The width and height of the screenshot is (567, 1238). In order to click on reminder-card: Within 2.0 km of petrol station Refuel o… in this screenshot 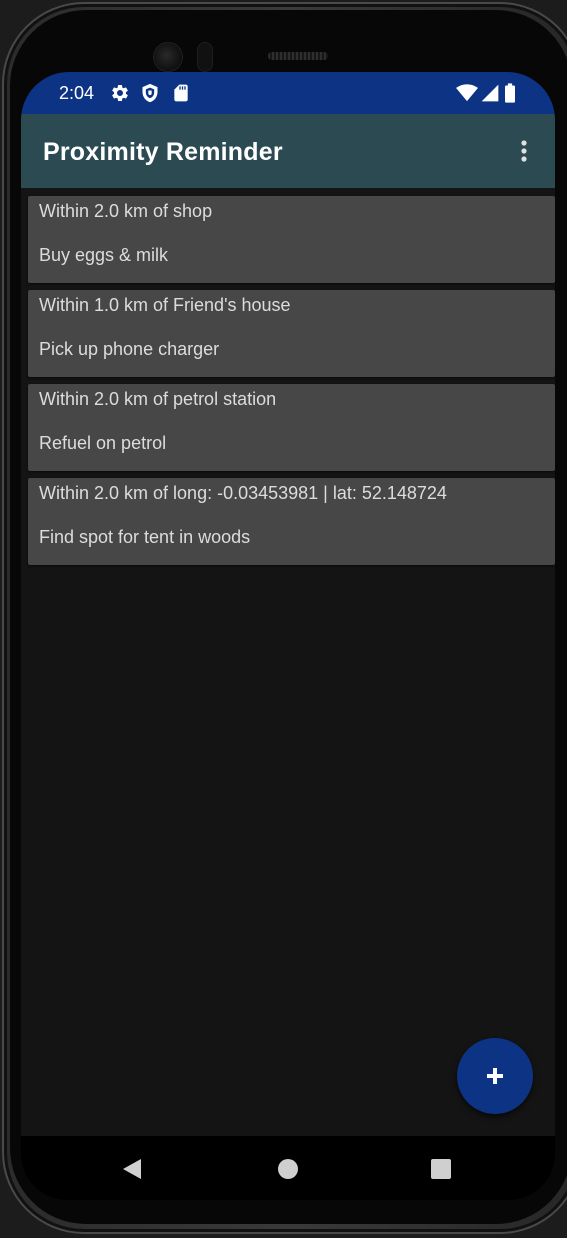, I will do `click(291, 427)`.